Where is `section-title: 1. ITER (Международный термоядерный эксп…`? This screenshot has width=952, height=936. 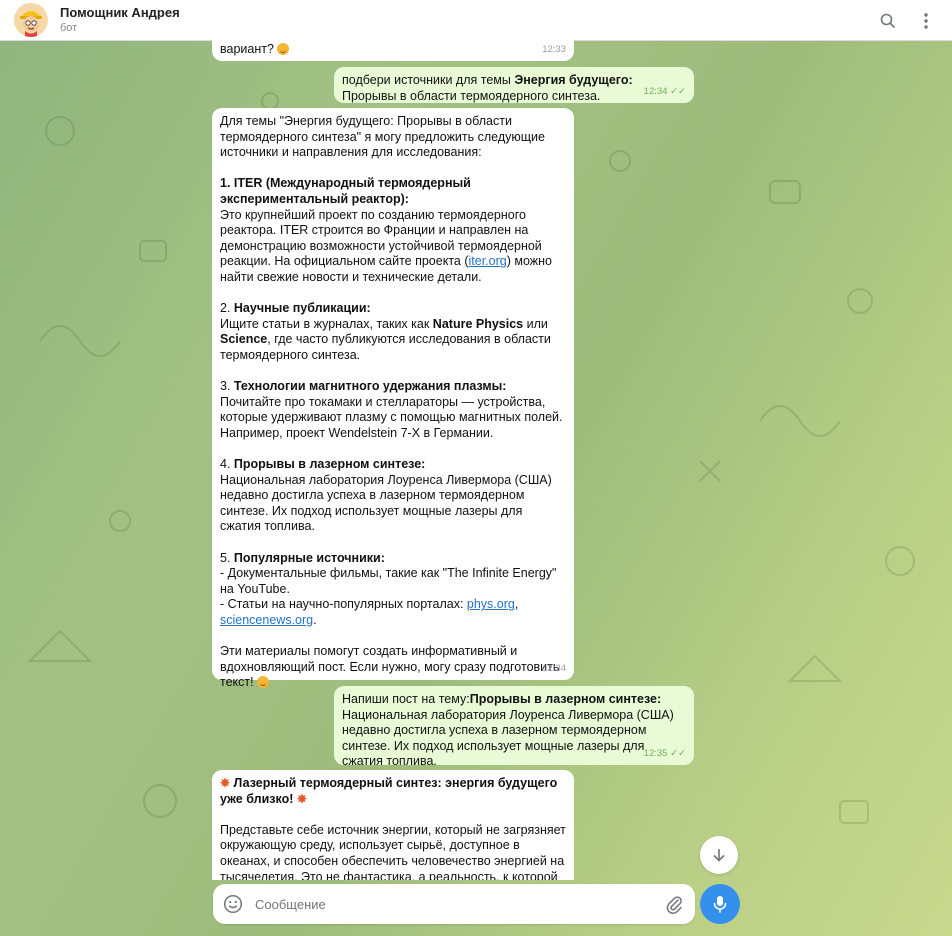 section-title: 1. ITER (Международный термоядерный эксп… is located at coordinates (345, 191).